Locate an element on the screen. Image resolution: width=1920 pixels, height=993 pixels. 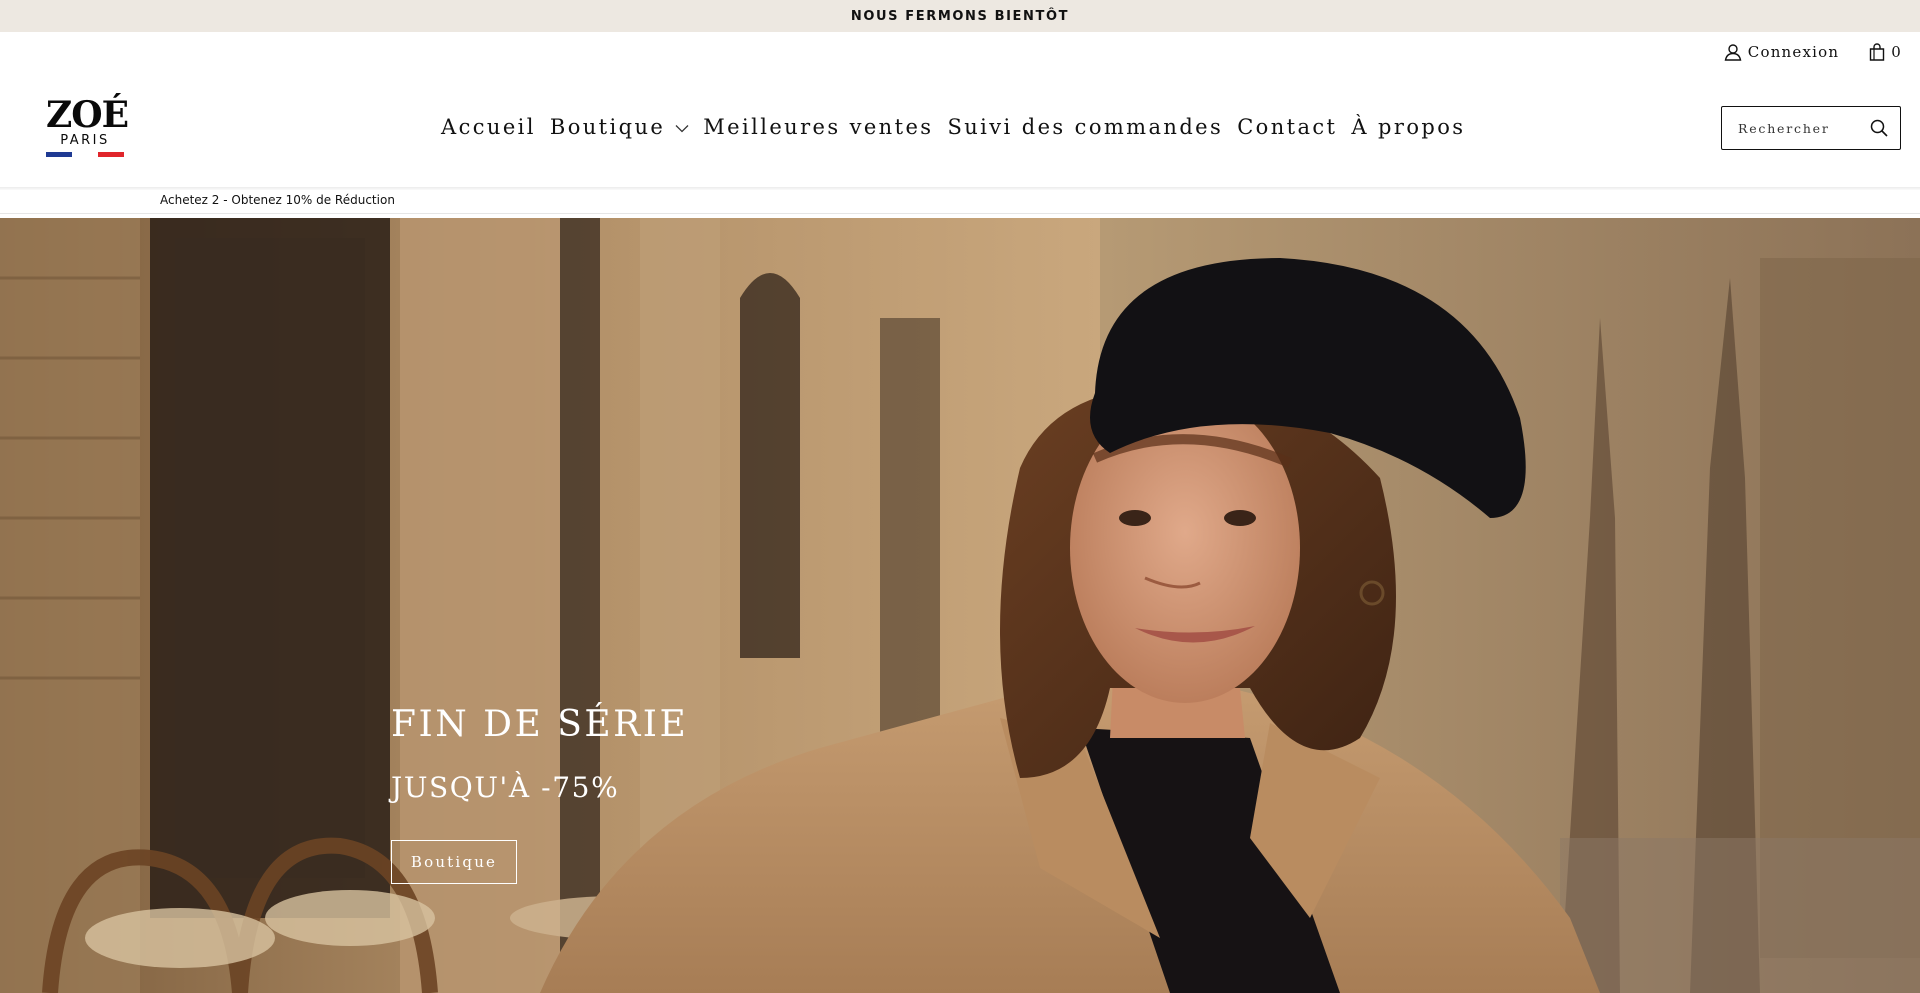
nav-item-suivi-commandes: Suivi des commandes is located at coordinates (1085, 127).